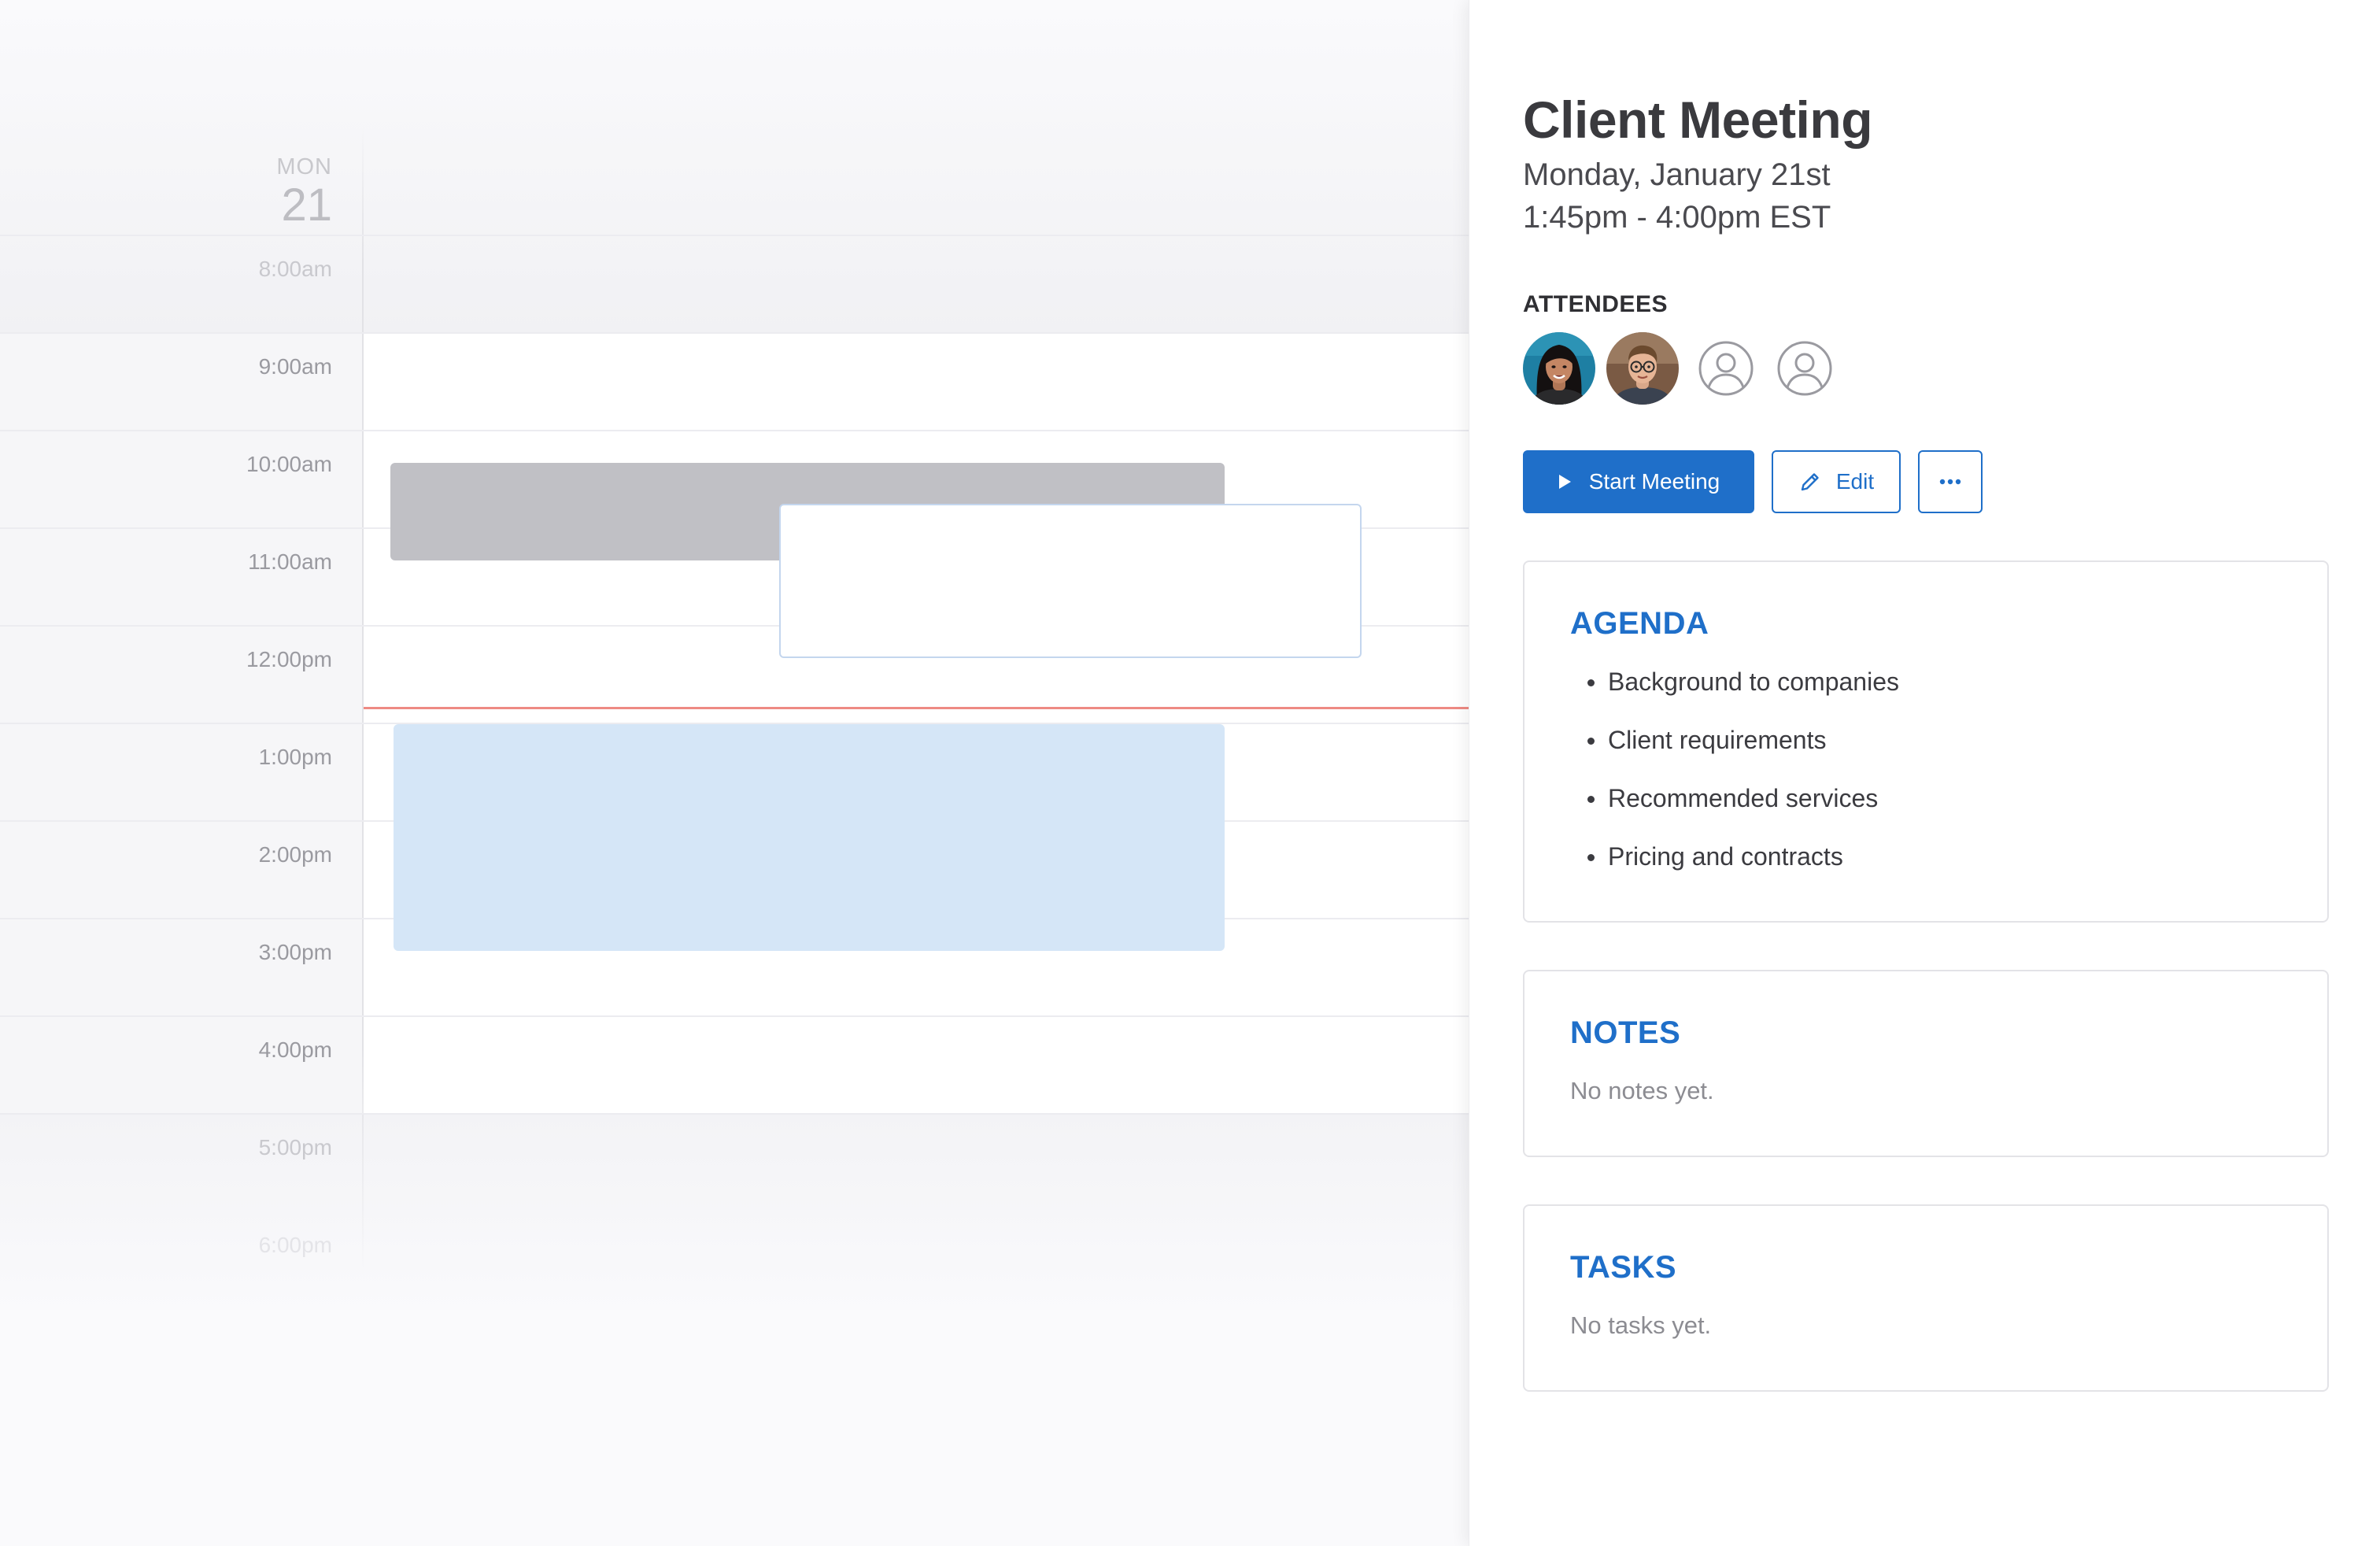 The width and height of the screenshot is (2380, 1546). What do you see at coordinates (295, 367) in the screenshot?
I see `time-label-9am: 9:00am` at bounding box center [295, 367].